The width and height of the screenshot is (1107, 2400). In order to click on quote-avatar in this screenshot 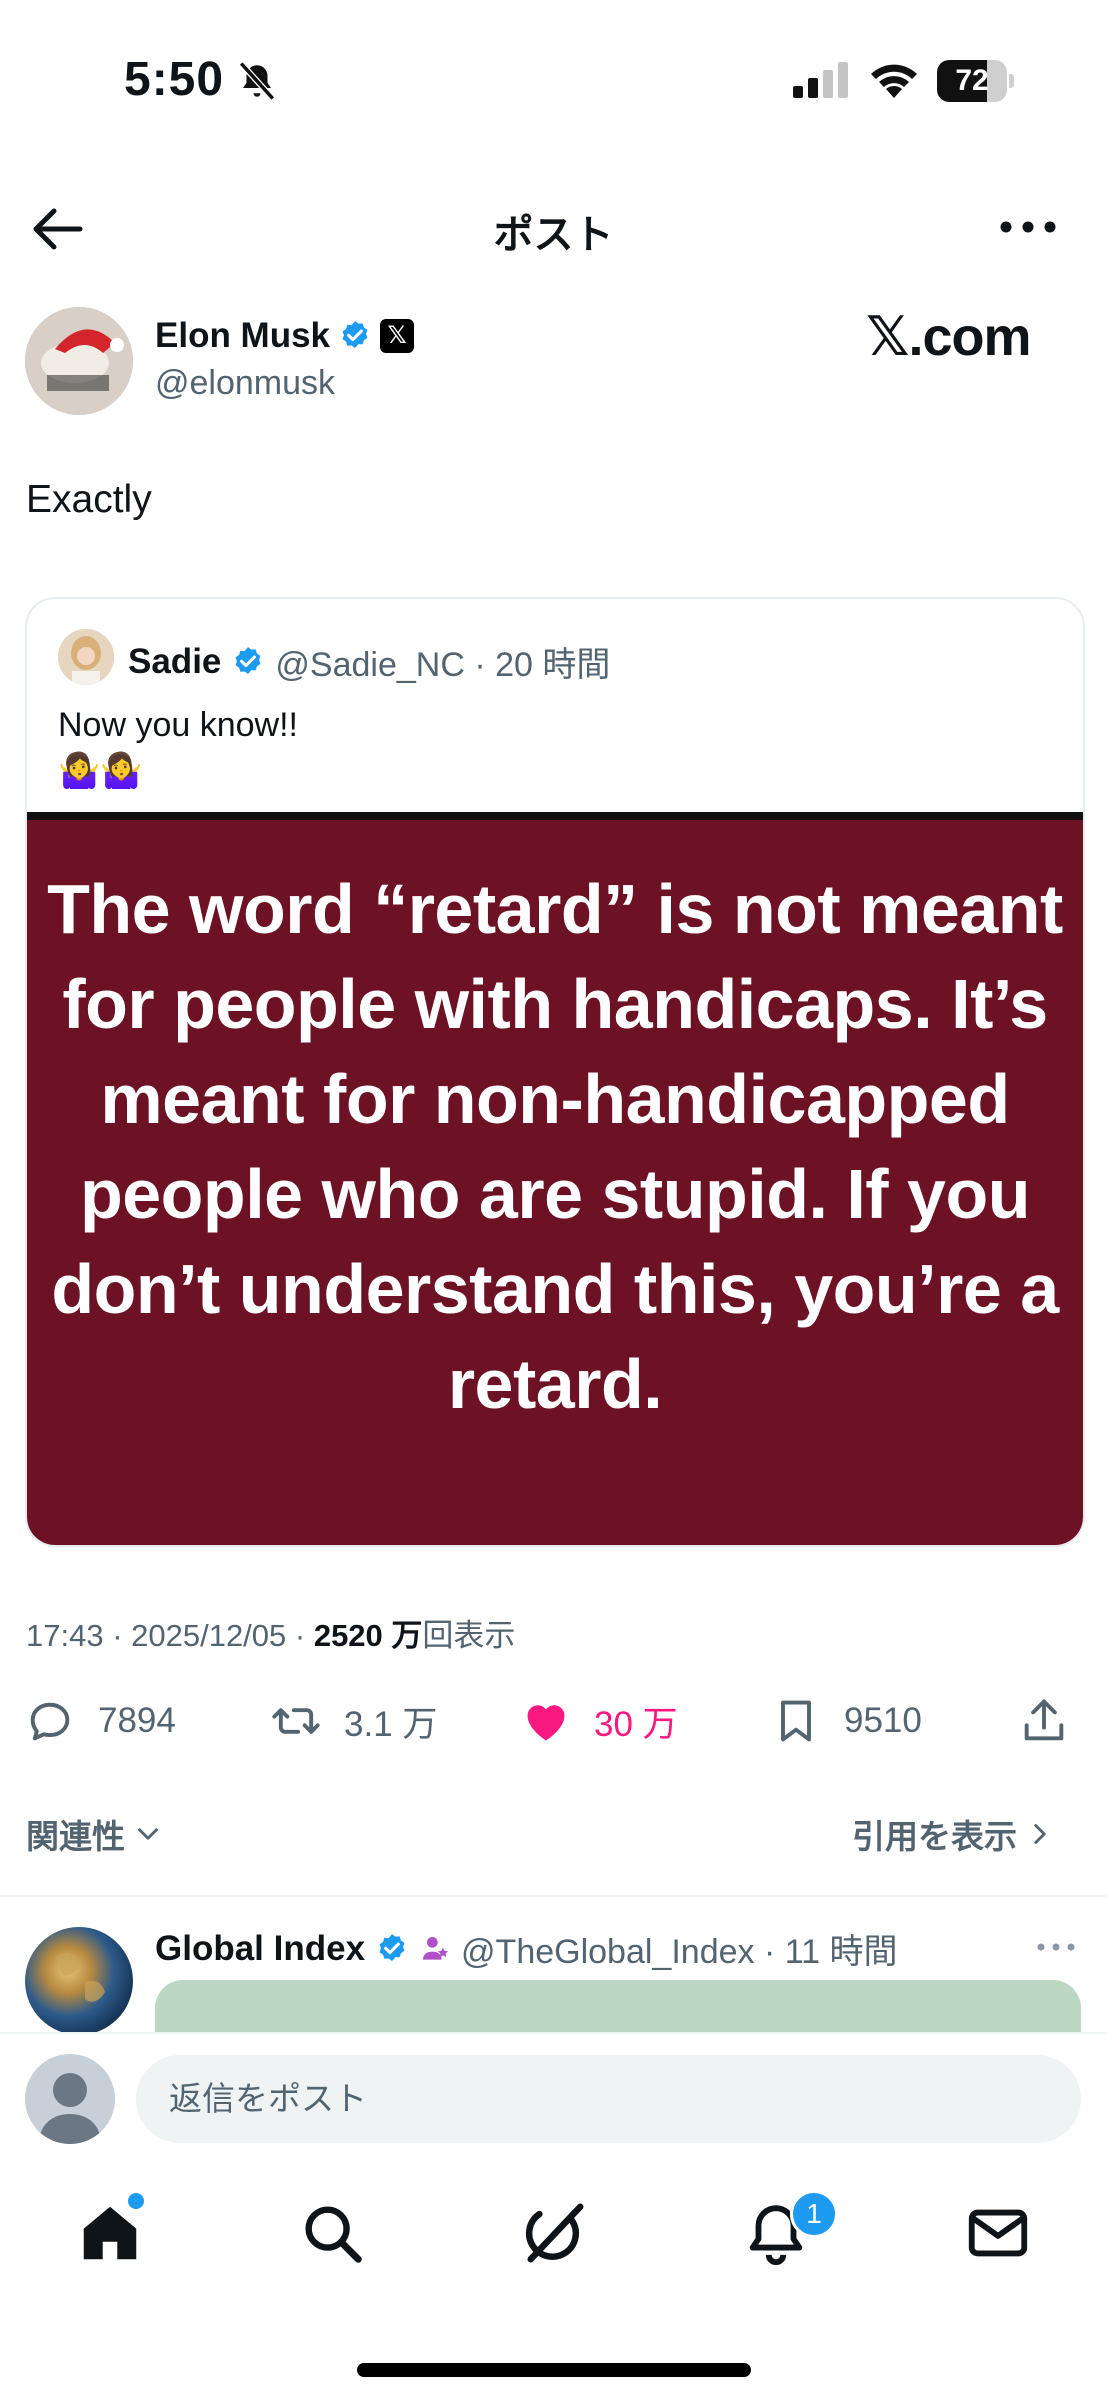, I will do `click(86, 657)`.